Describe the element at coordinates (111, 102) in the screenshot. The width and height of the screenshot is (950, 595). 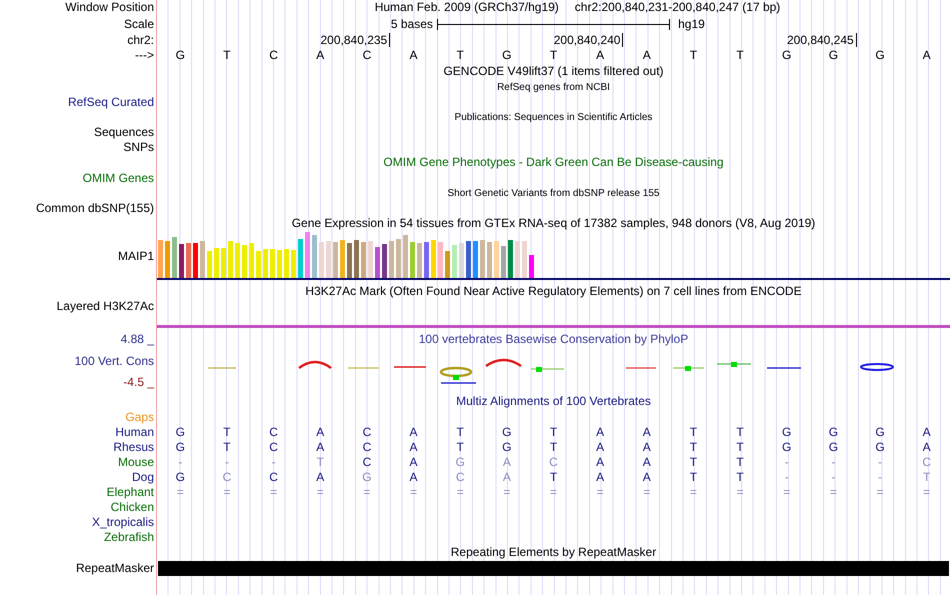
I see `track-label: RefSeq Curated` at that location.